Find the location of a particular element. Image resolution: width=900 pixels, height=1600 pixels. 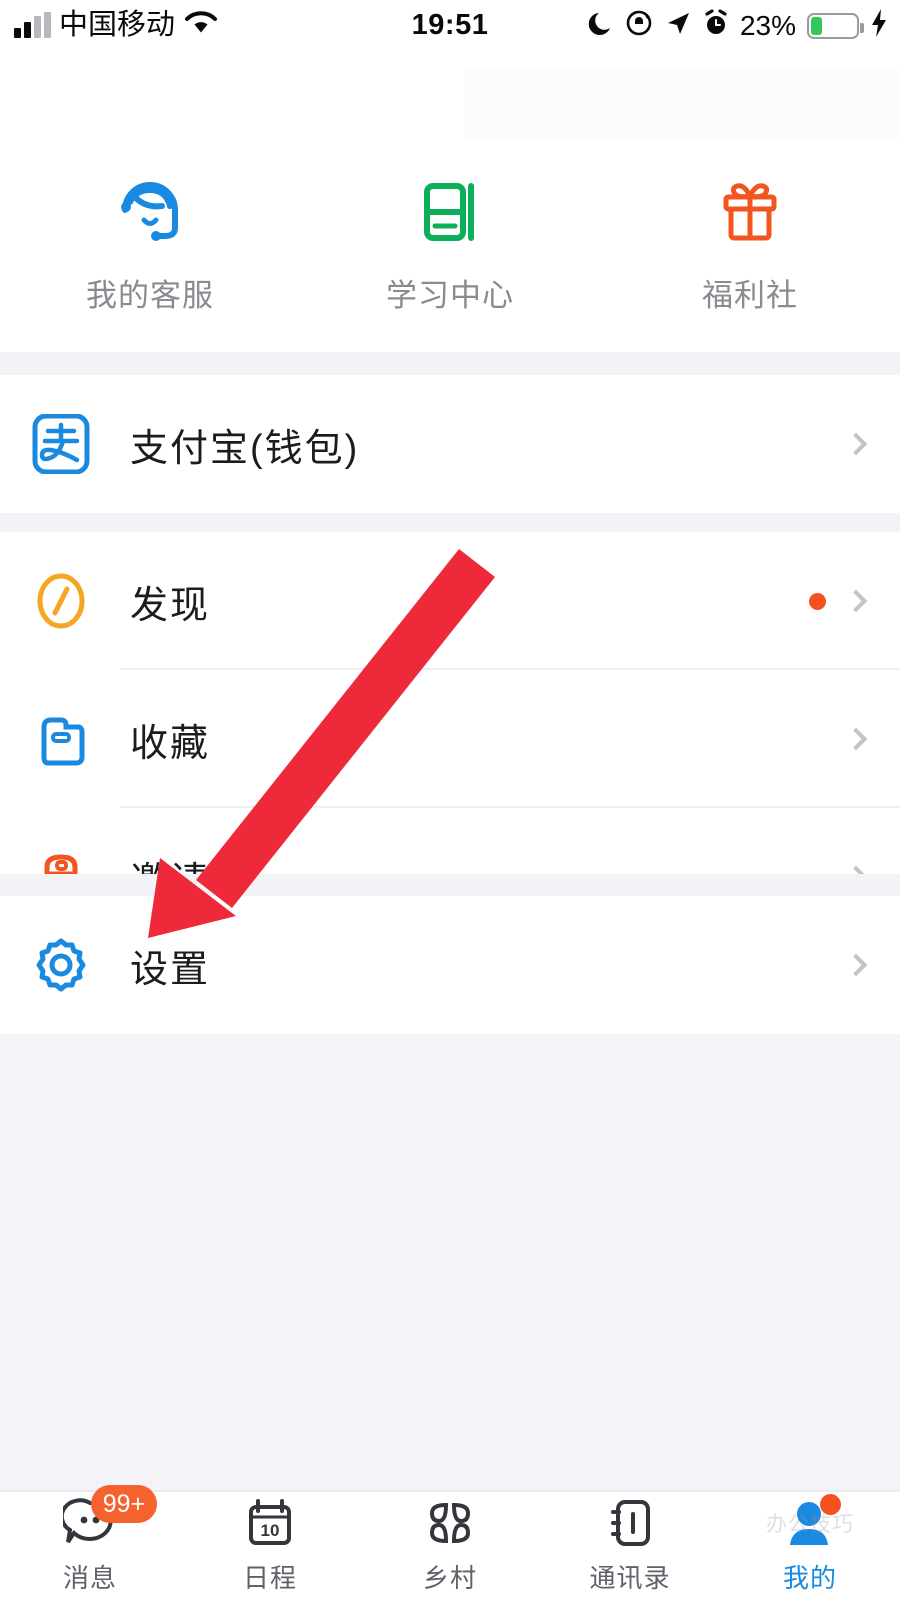

book-icon is located at coordinates (450, 212).